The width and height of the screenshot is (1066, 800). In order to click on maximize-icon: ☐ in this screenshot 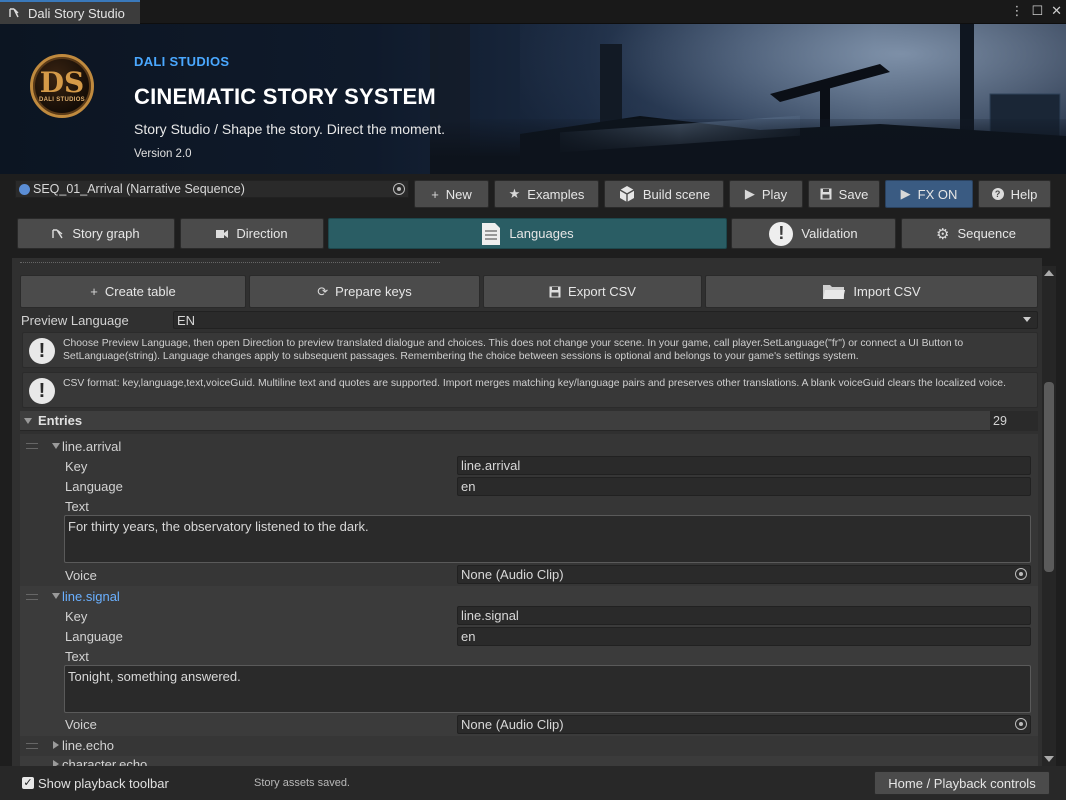, I will do `click(1037, 11)`.